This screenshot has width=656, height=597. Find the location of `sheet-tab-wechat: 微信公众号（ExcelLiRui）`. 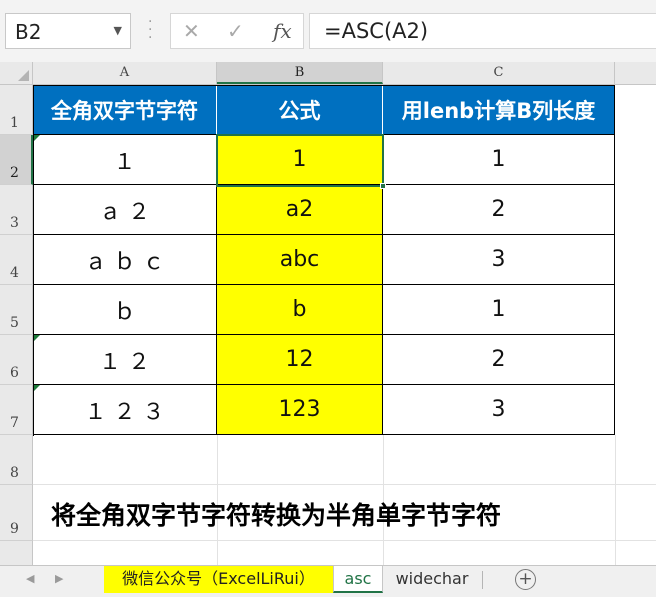

sheet-tab-wechat: 微信公众号（ExcelLiRui） is located at coordinates (218, 579).